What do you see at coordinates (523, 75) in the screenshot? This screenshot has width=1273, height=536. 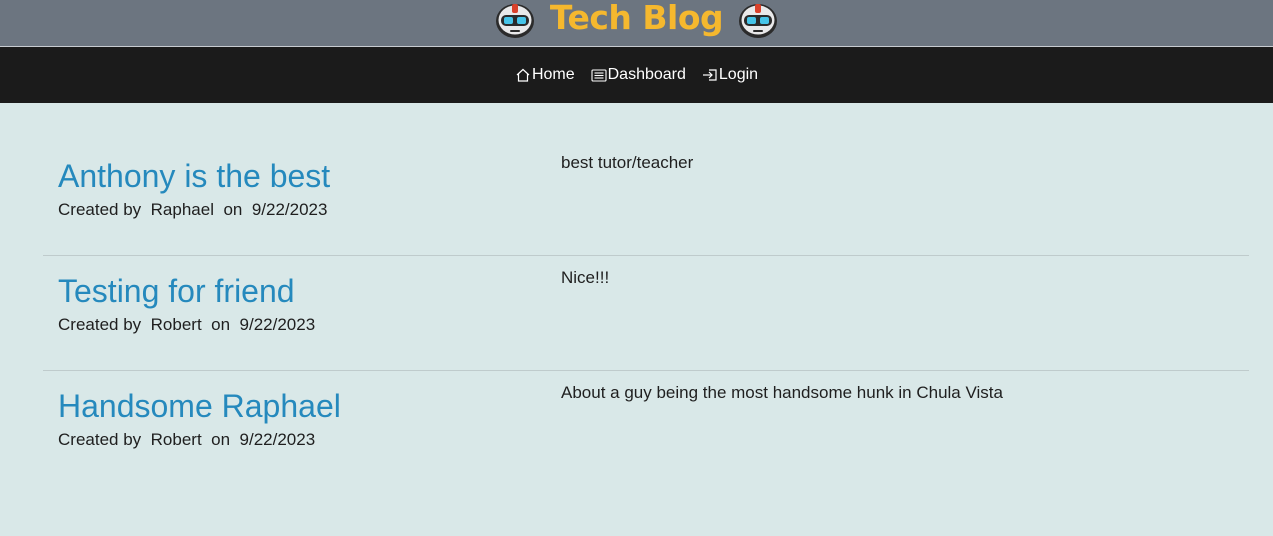 I see `home-icon` at bounding box center [523, 75].